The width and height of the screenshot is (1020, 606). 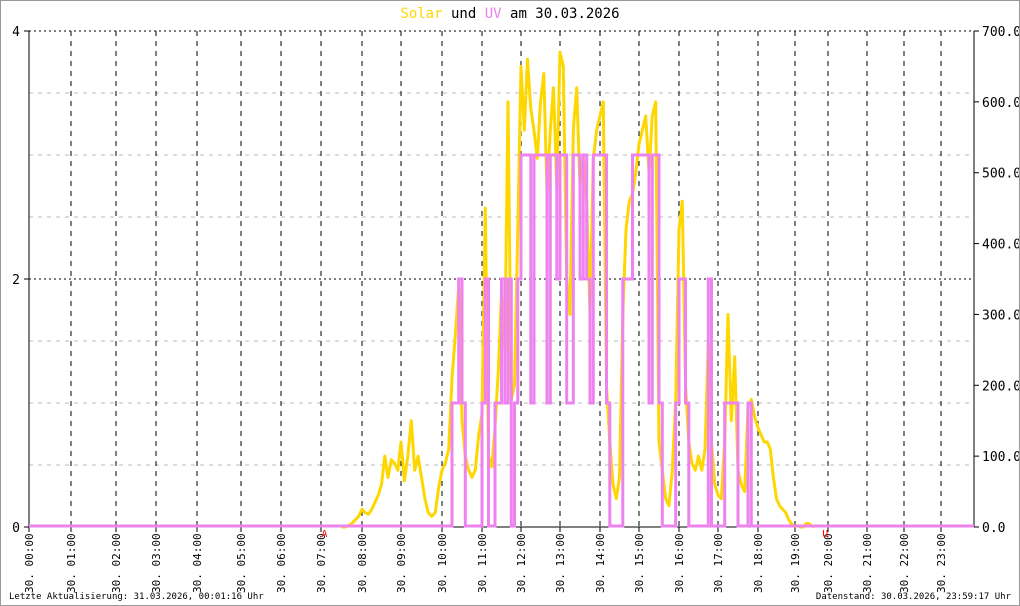 I want to click on left-tick-label: 4, so click(x=16, y=32).